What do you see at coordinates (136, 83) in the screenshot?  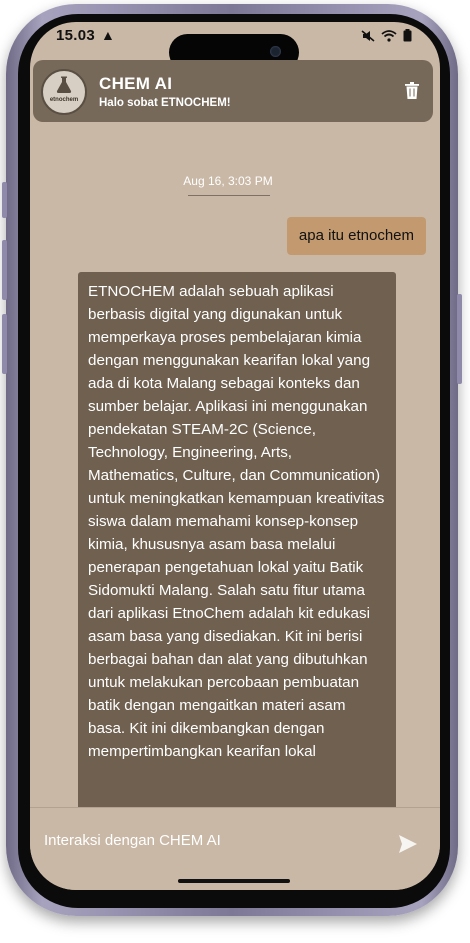 I see `chat-title: CHEM AI` at bounding box center [136, 83].